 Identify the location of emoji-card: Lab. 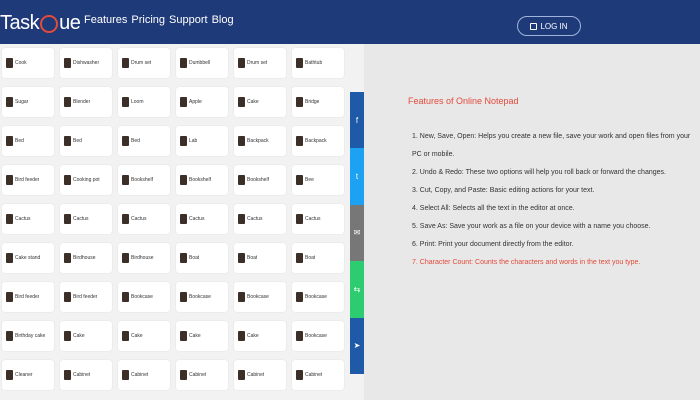
(202, 141).